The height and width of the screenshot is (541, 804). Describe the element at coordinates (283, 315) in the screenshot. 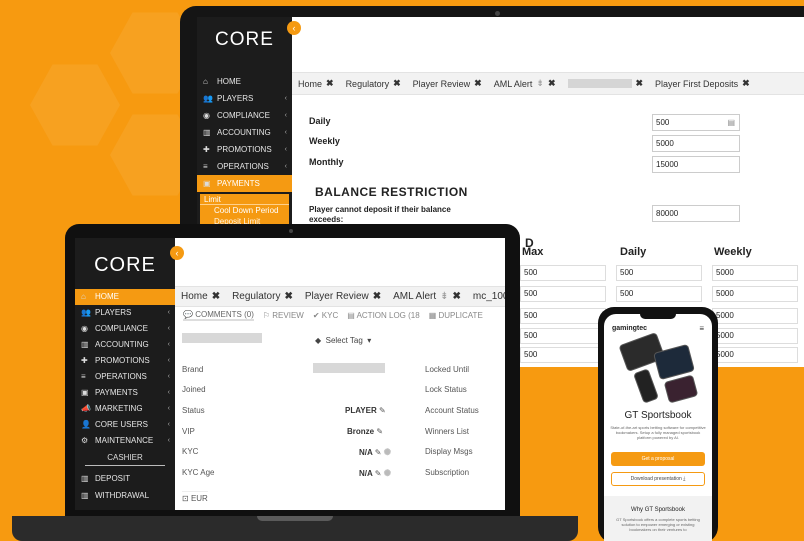

I see `subtab-review: ⚐ REVIEW` at that location.